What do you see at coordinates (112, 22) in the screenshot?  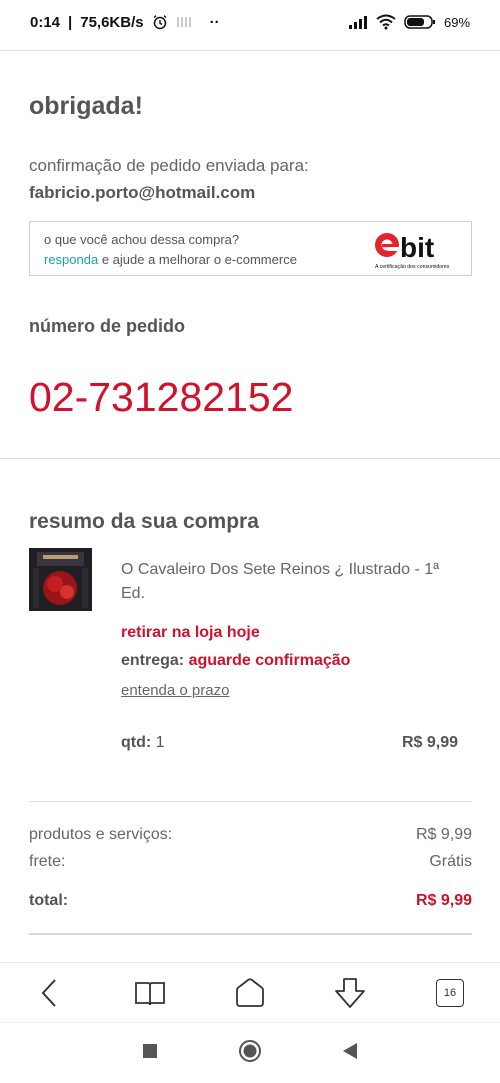 I see `status-net-speed: 75,6KB/s` at bounding box center [112, 22].